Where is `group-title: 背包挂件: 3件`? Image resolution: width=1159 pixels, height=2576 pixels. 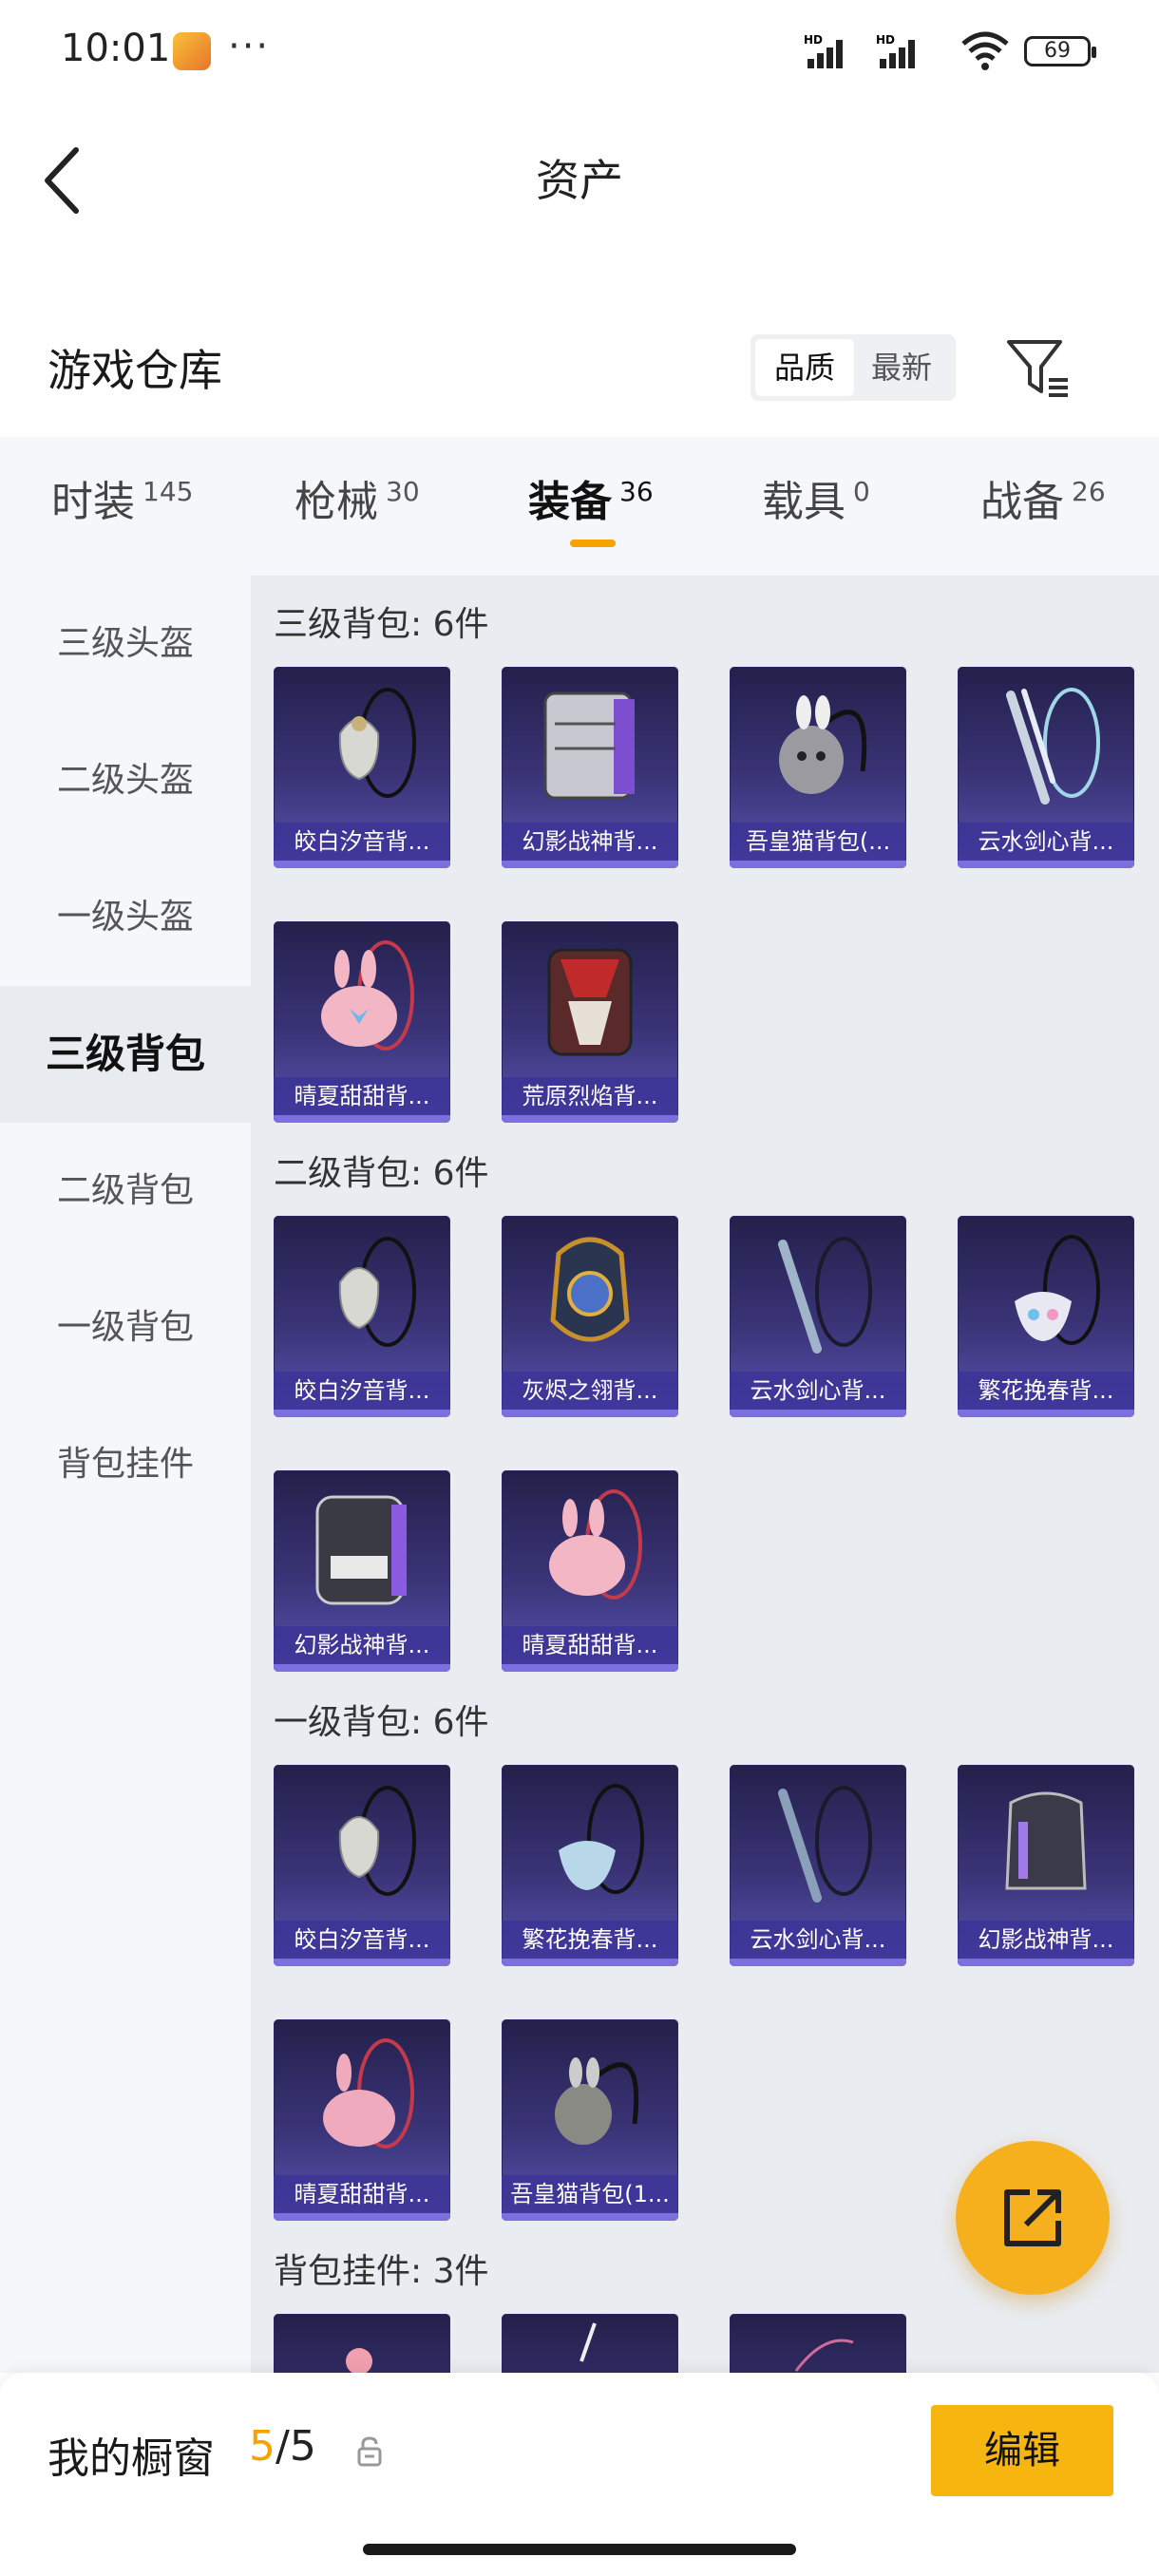
group-title: 背包挂件: 3件 is located at coordinates (381, 2271).